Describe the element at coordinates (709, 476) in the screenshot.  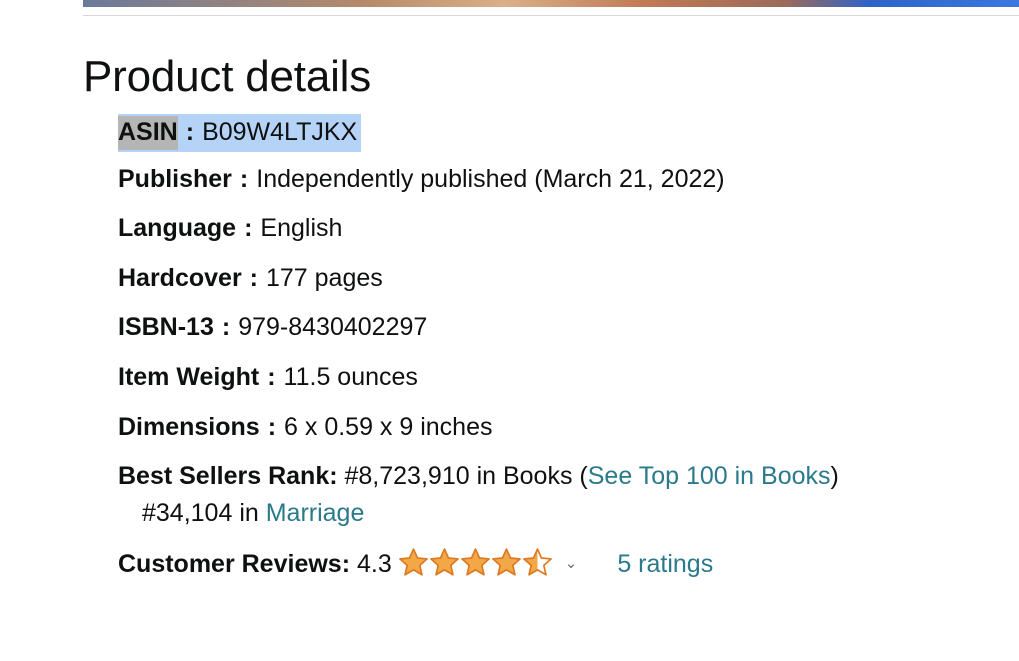
I see `top100-books-link: See Top 100 in Books` at that location.